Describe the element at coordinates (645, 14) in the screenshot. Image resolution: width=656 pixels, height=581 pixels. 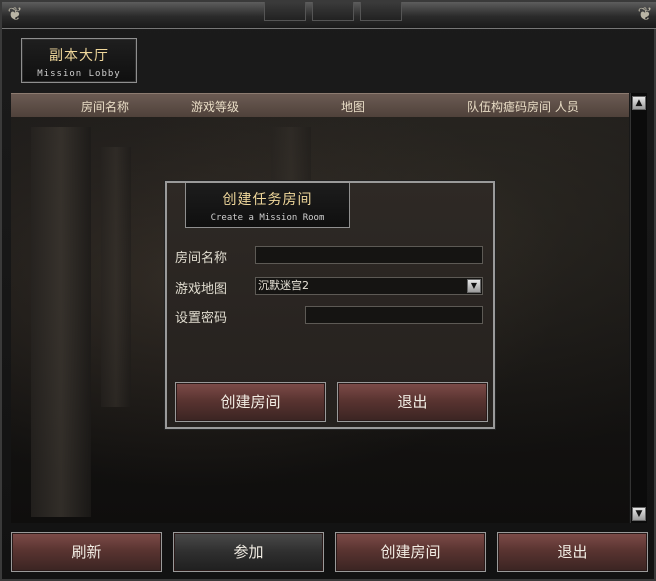
I see `ornament-right-icon: ❦` at that location.